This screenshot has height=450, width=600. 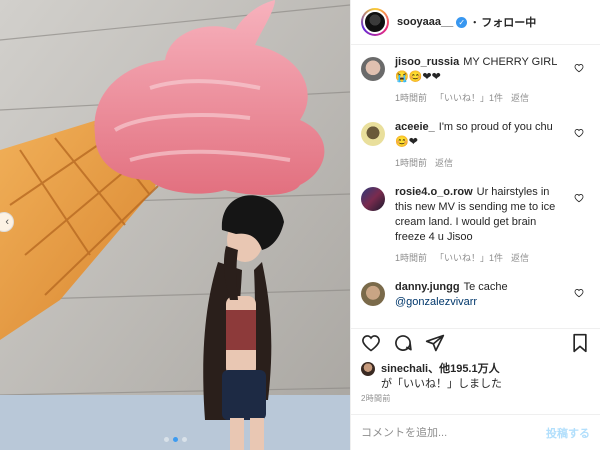 I want to click on comment-username: aceeie_, so click(x=415, y=127).